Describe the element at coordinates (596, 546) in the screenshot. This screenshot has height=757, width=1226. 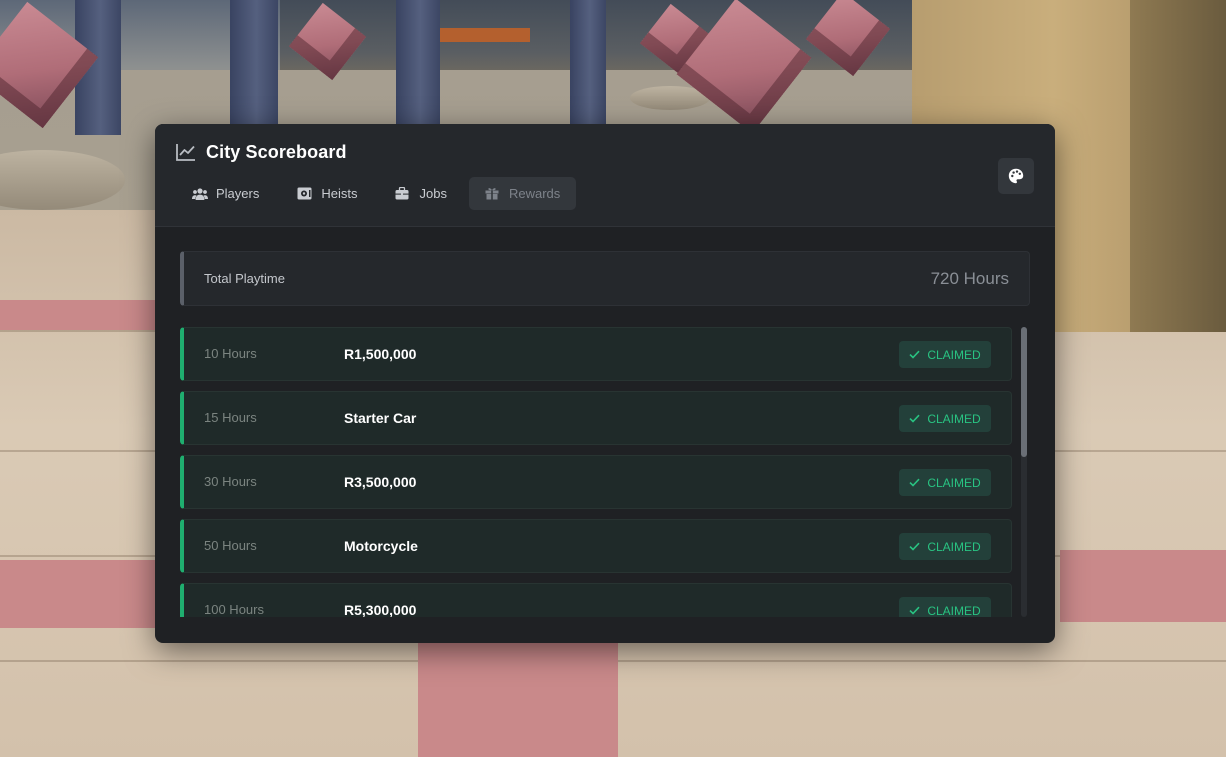
I see `reward-row: 50 Hours Motorcycle CLAIMED` at that location.